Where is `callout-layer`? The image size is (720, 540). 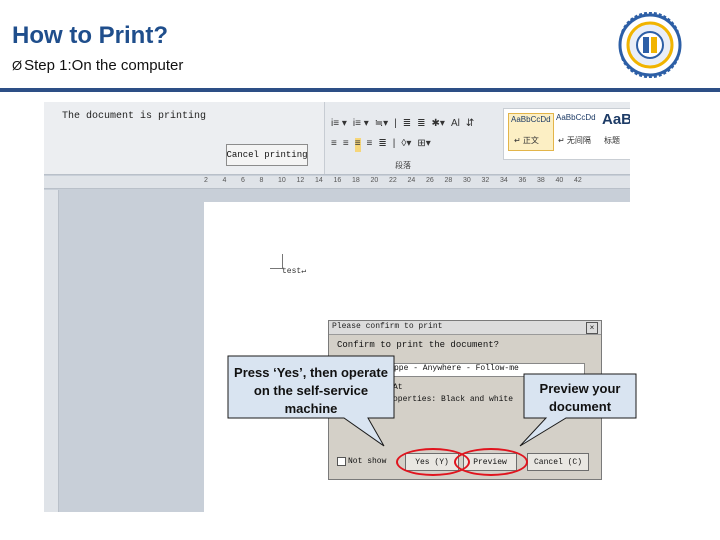
callout-layer is located at coordinates (432, 401).